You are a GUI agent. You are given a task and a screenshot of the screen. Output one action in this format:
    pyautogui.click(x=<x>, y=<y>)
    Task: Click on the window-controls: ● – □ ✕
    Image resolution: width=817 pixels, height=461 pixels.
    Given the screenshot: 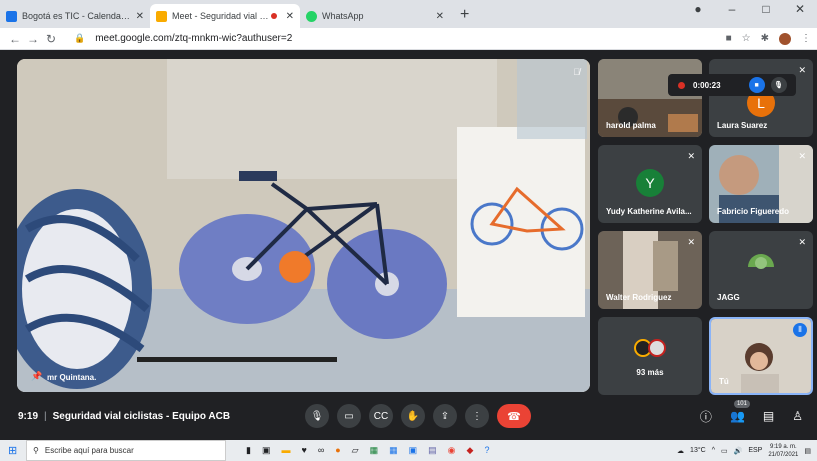 What is the action you would take?
    pyautogui.click(x=749, y=9)
    